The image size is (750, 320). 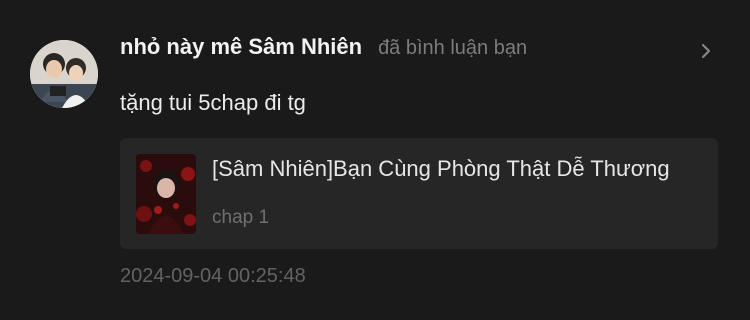 I want to click on notification-header: nhỏ này mê Sâm Nhiên đã bình luận bạn, so click(x=323, y=47).